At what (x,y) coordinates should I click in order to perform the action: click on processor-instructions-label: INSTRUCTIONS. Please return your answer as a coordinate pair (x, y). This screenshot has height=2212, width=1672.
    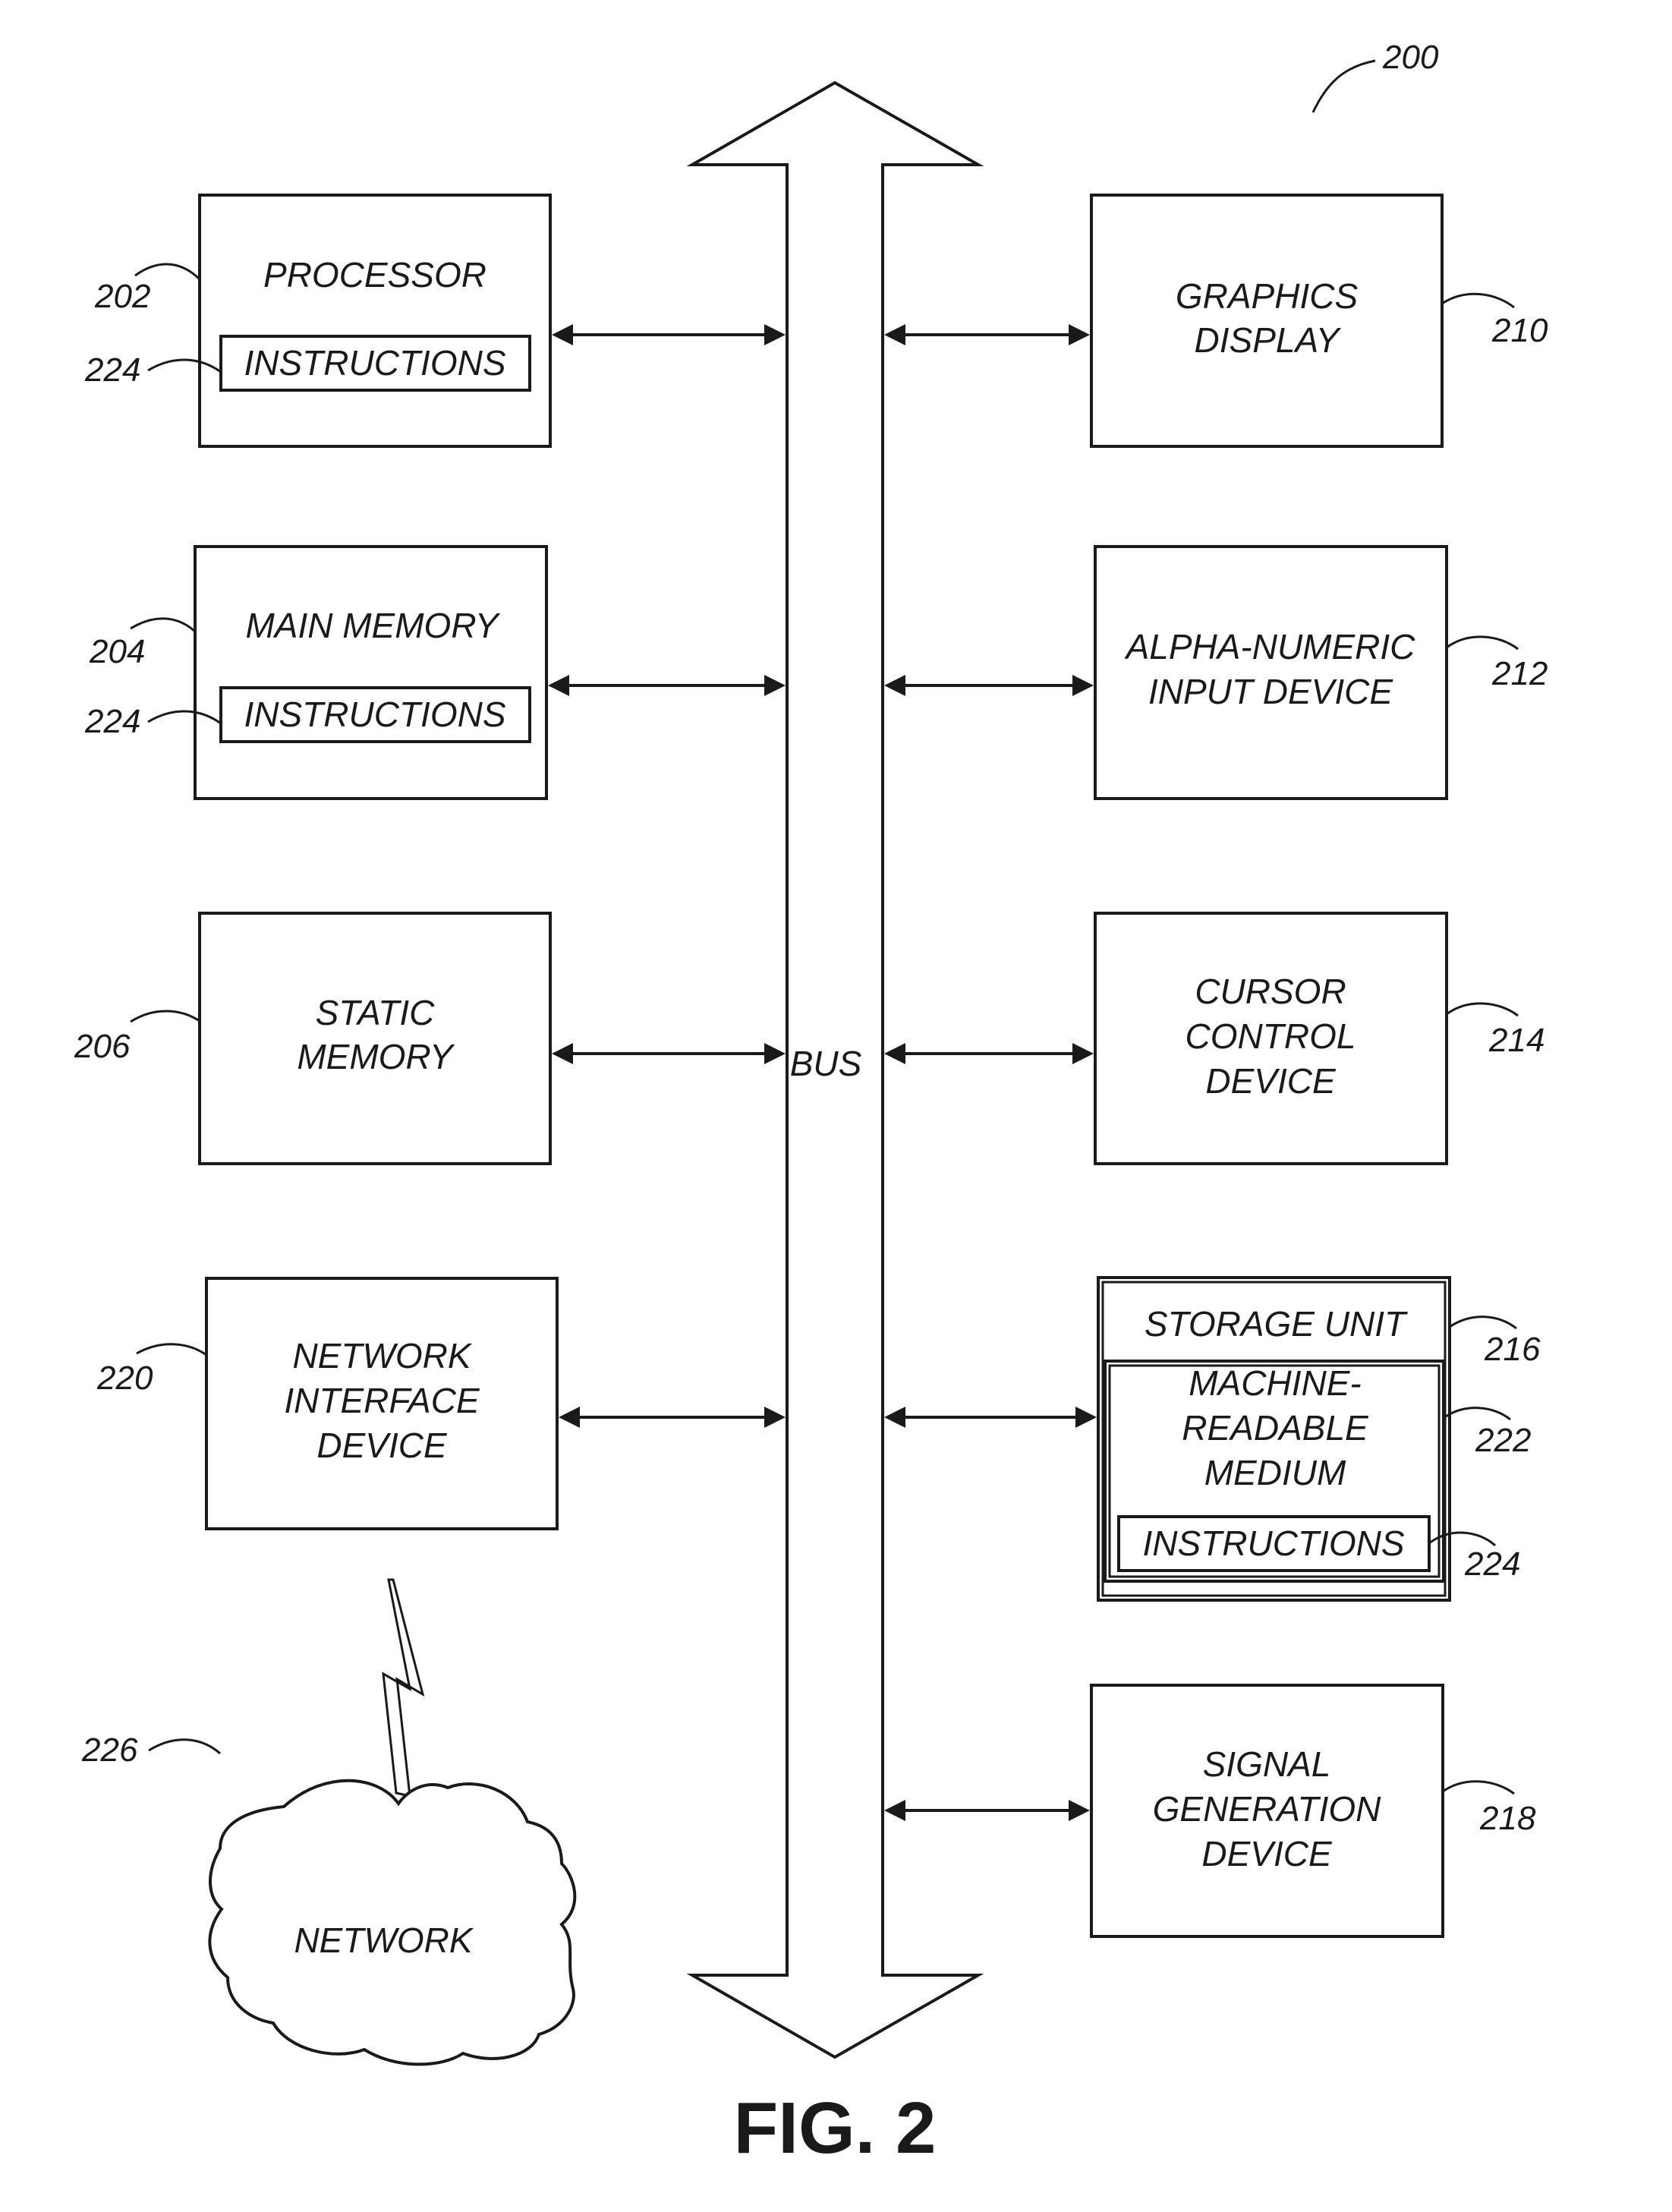
    Looking at the image, I should click on (375, 363).